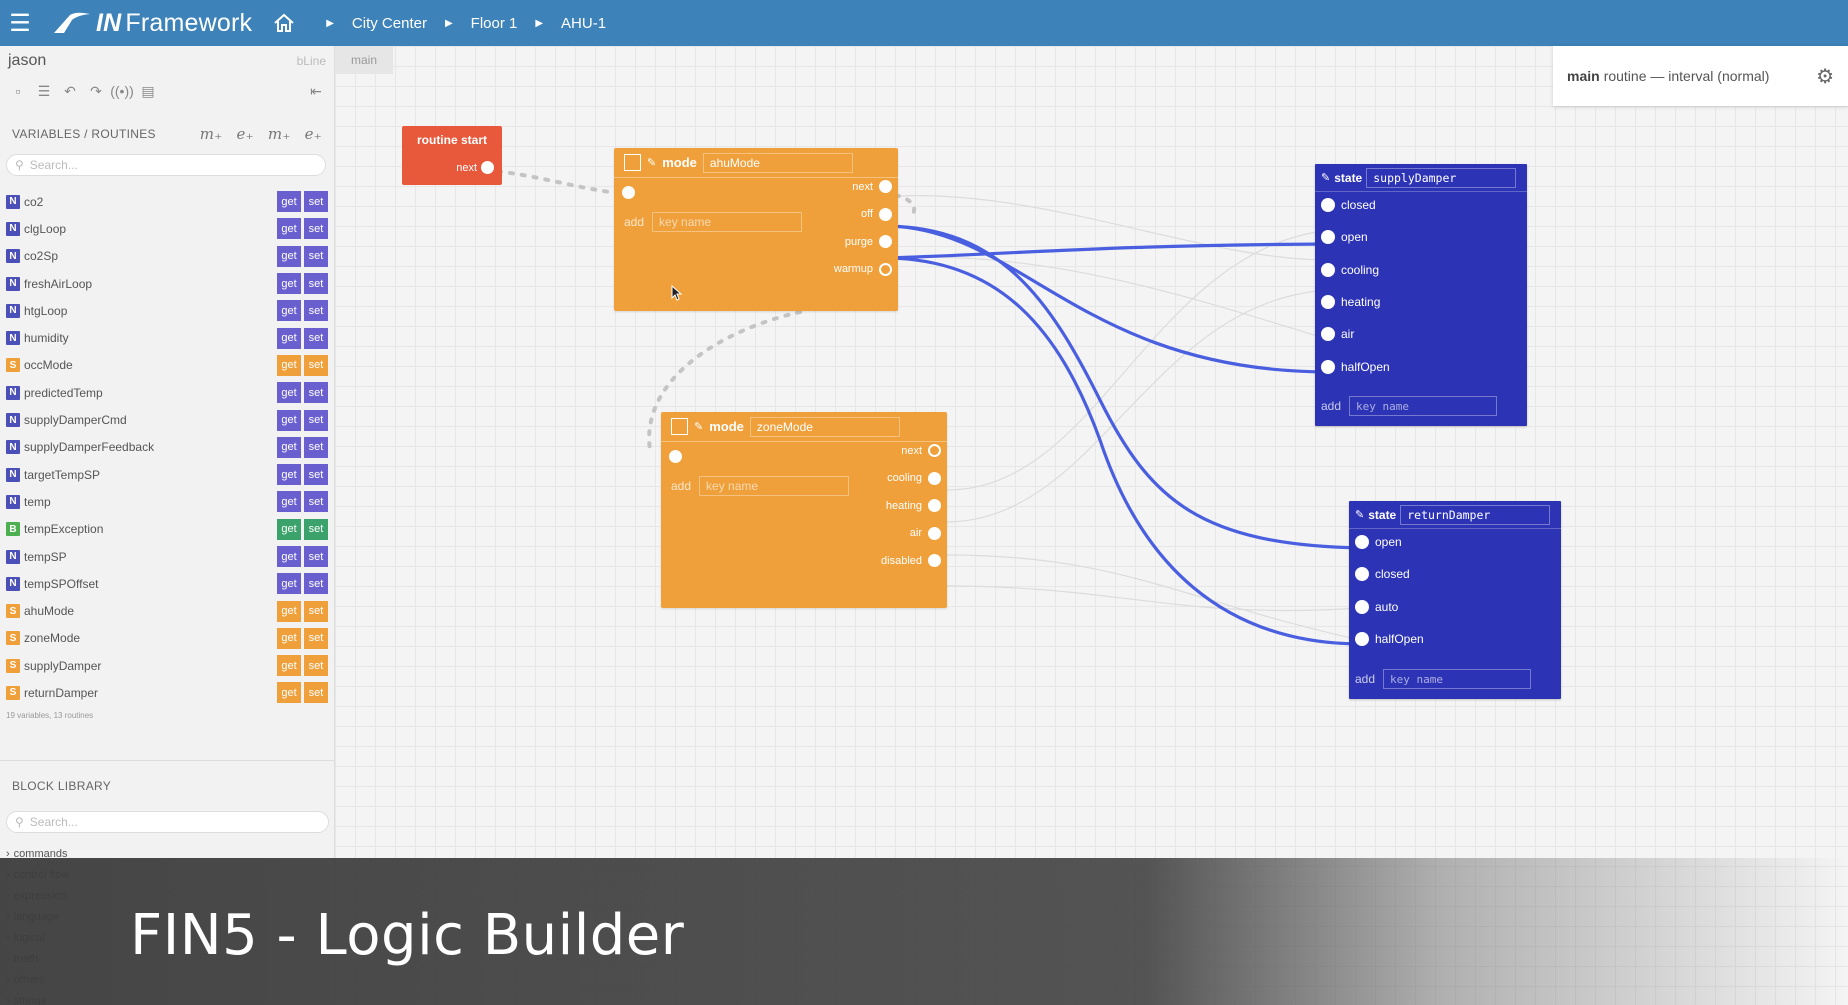 The image size is (1848, 1005). What do you see at coordinates (149, 338) in the screenshot?
I see `variable-name: humidity` at bounding box center [149, 338].